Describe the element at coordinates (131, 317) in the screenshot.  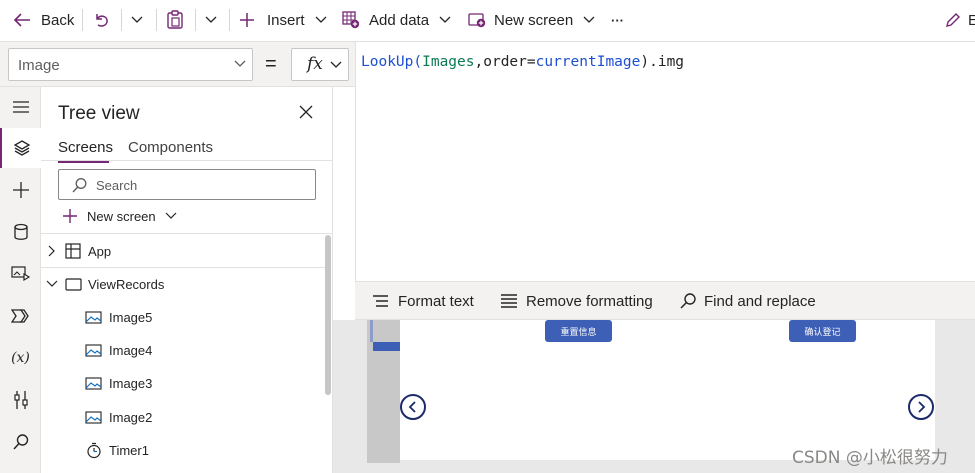
I see `tree-node-label: Image5` at that location.